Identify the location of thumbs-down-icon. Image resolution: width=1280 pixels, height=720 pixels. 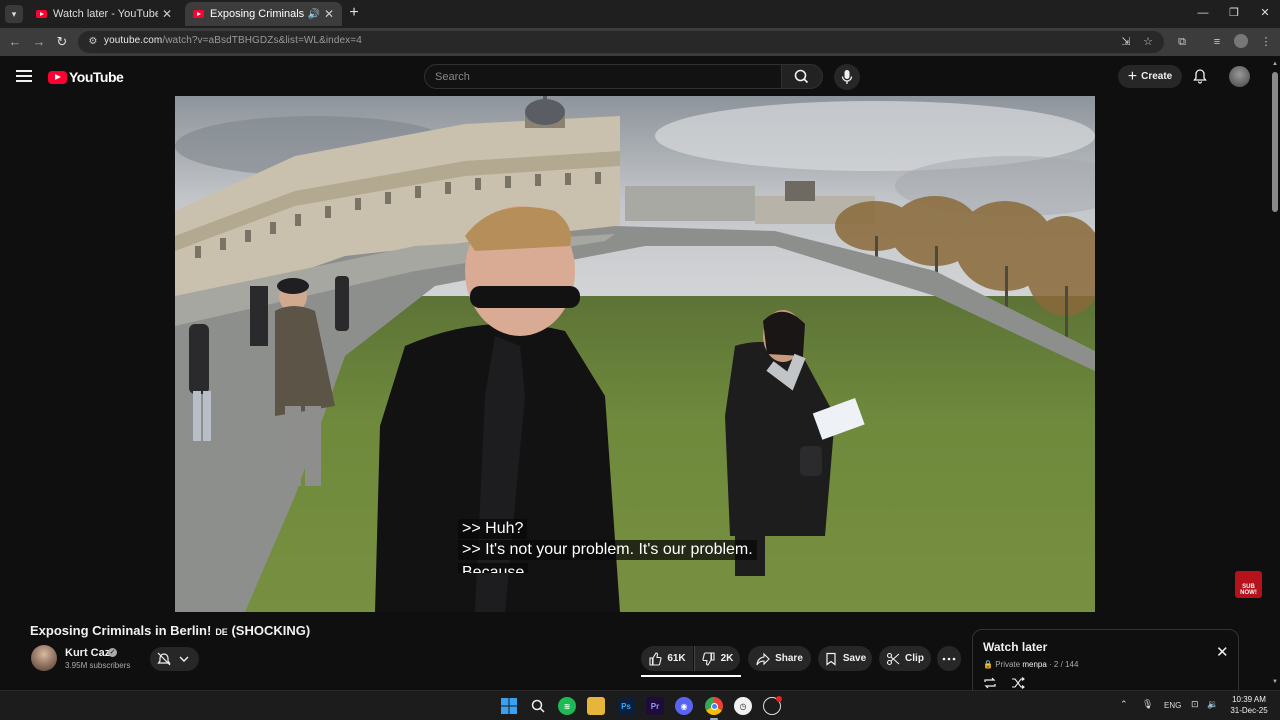
(708, 658).